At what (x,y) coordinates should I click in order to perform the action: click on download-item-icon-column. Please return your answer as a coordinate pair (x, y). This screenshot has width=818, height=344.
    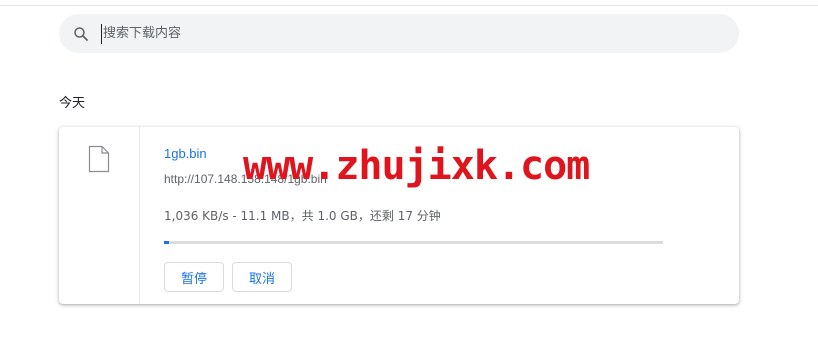
    Looking at the image, I should click on (99, 215).